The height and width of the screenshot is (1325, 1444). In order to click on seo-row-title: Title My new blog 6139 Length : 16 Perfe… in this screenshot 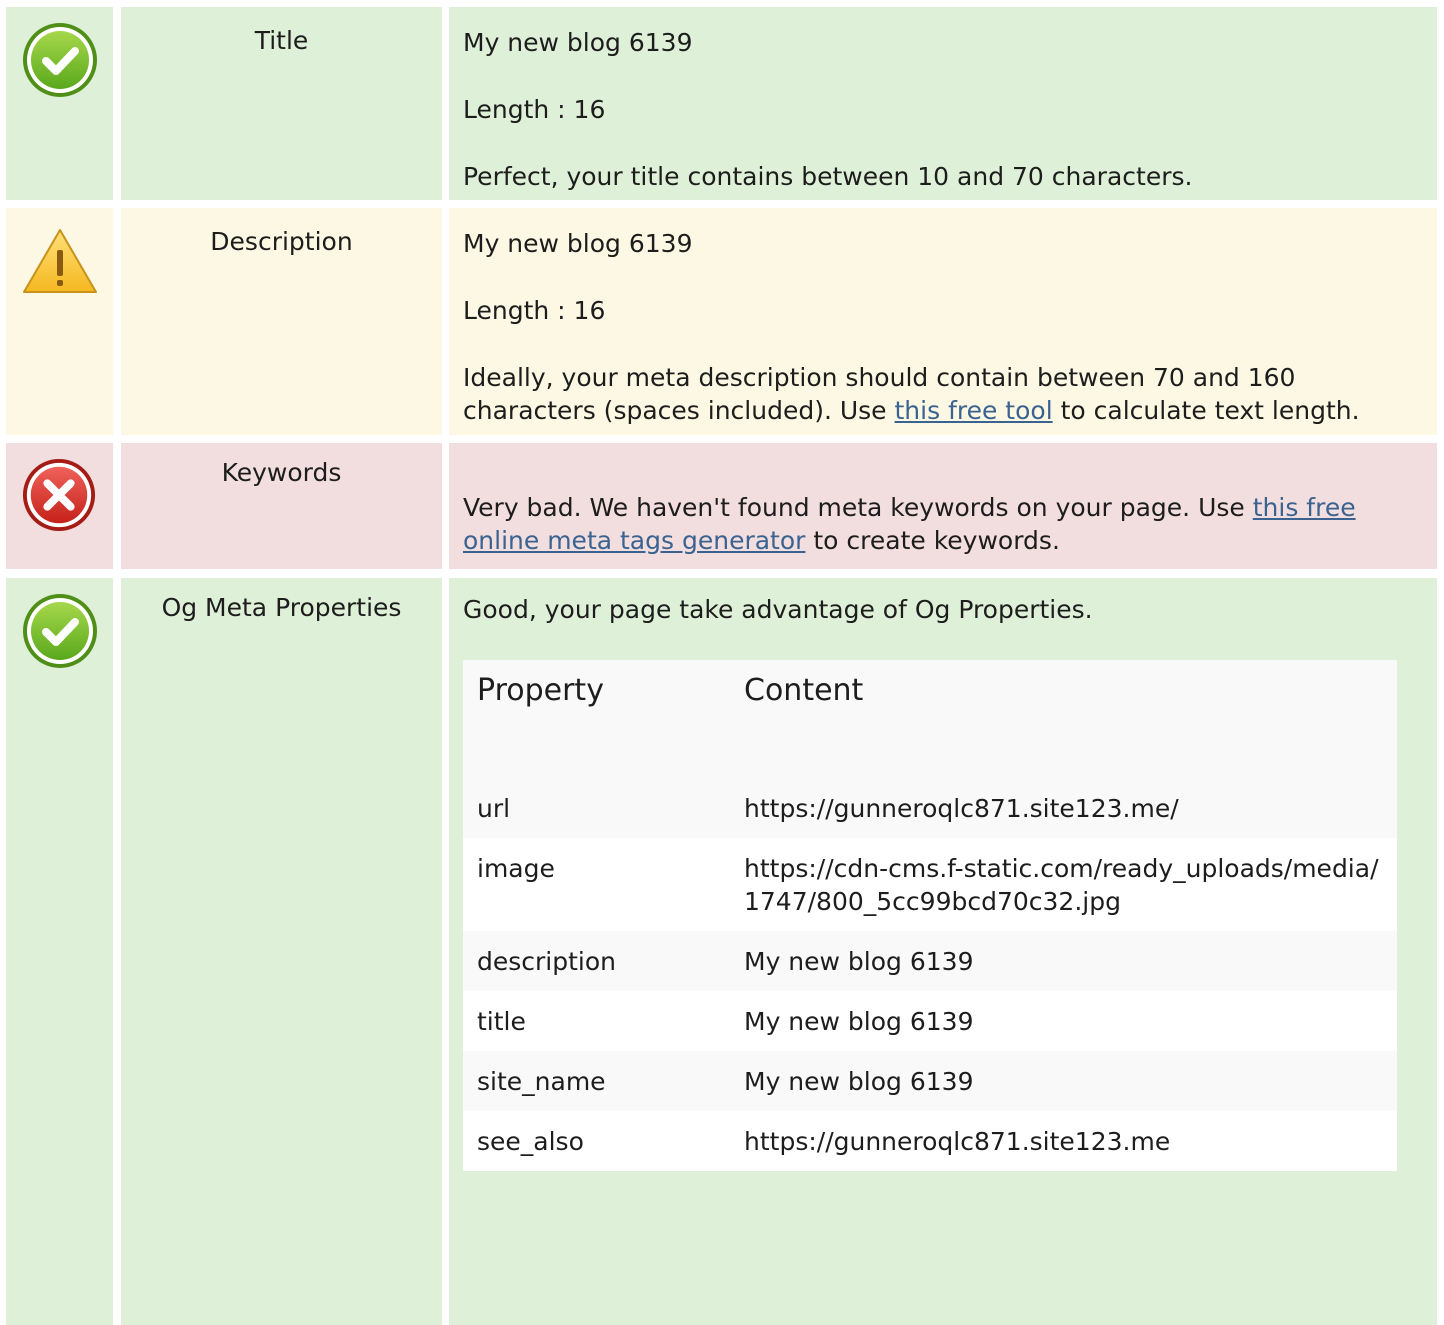, I will do `click(722, 103)`.